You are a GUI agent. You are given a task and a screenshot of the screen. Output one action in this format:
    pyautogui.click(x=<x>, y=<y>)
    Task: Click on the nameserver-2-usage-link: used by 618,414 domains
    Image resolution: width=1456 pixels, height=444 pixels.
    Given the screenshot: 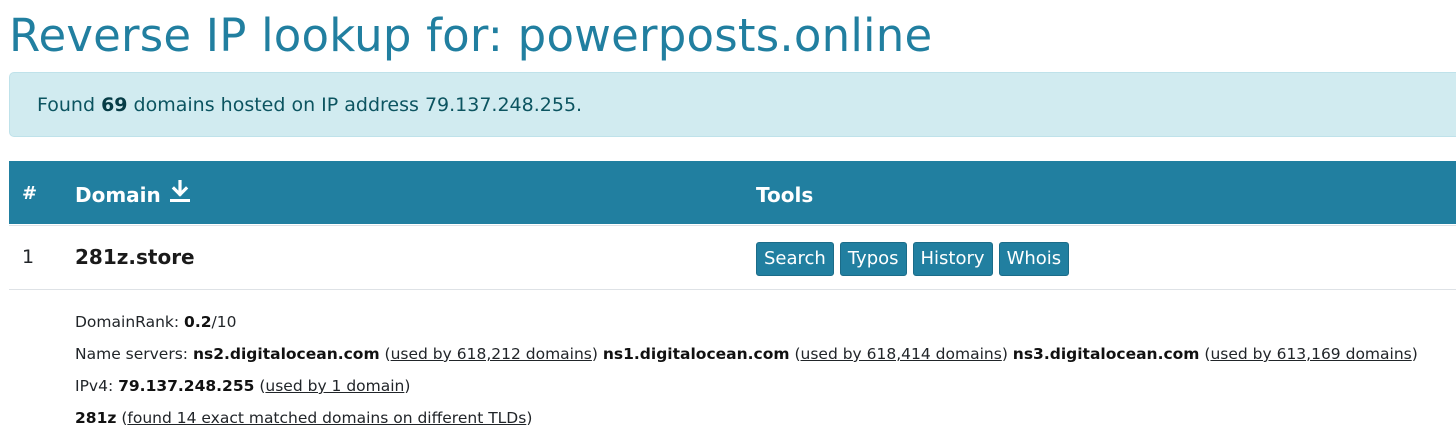 What is the action you would take?
    pyautogui.click(x=901, y=354)
    